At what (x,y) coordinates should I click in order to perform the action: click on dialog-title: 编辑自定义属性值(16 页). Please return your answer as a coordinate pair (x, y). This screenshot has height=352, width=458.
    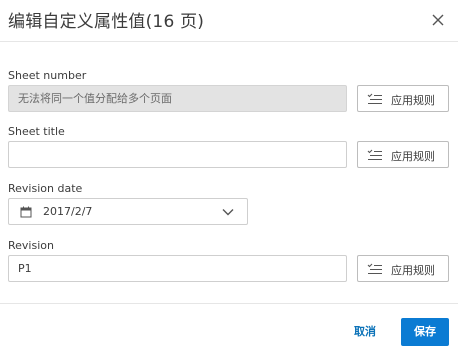
    Looking at the image, I should click on (106, 22).